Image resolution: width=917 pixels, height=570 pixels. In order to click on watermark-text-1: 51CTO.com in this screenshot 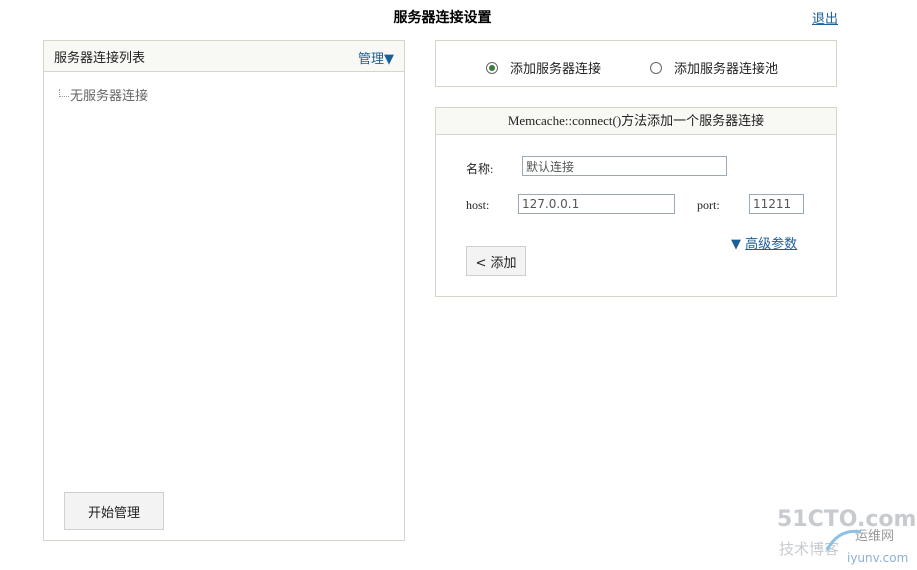, I will do `click(846, 519)`.